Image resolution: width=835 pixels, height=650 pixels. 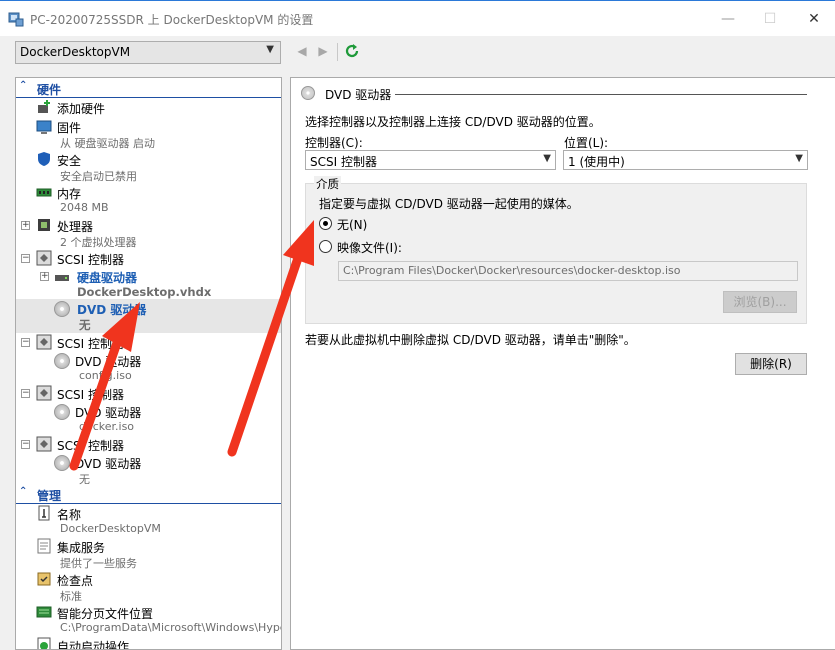 What do you see at coordinates (44, 513) in the screenshot?
I see `name-tag-icon` at bounding box center [44, 513].